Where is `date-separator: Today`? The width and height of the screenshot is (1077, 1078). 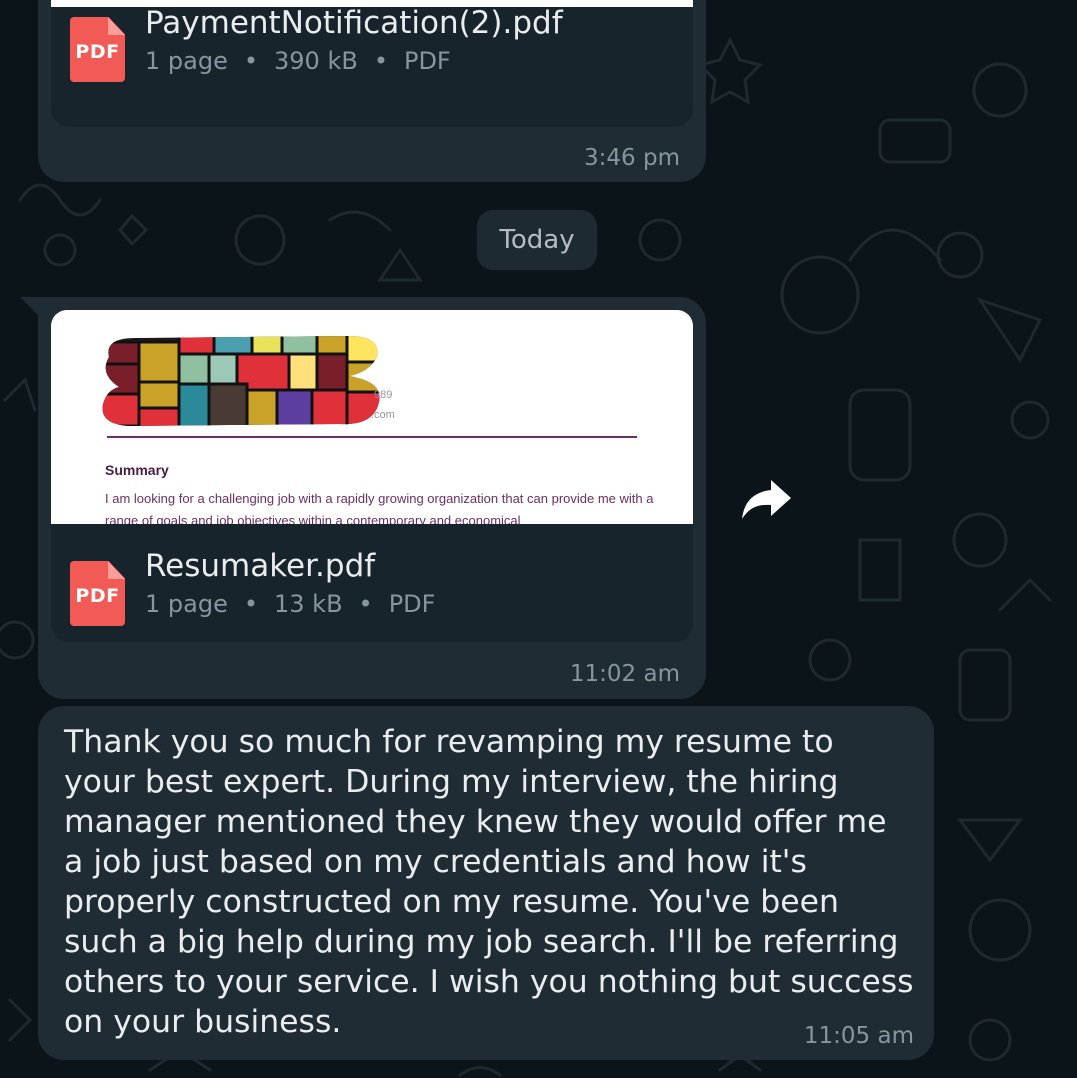
date-separator: Today is located at coordinates (537, 240).